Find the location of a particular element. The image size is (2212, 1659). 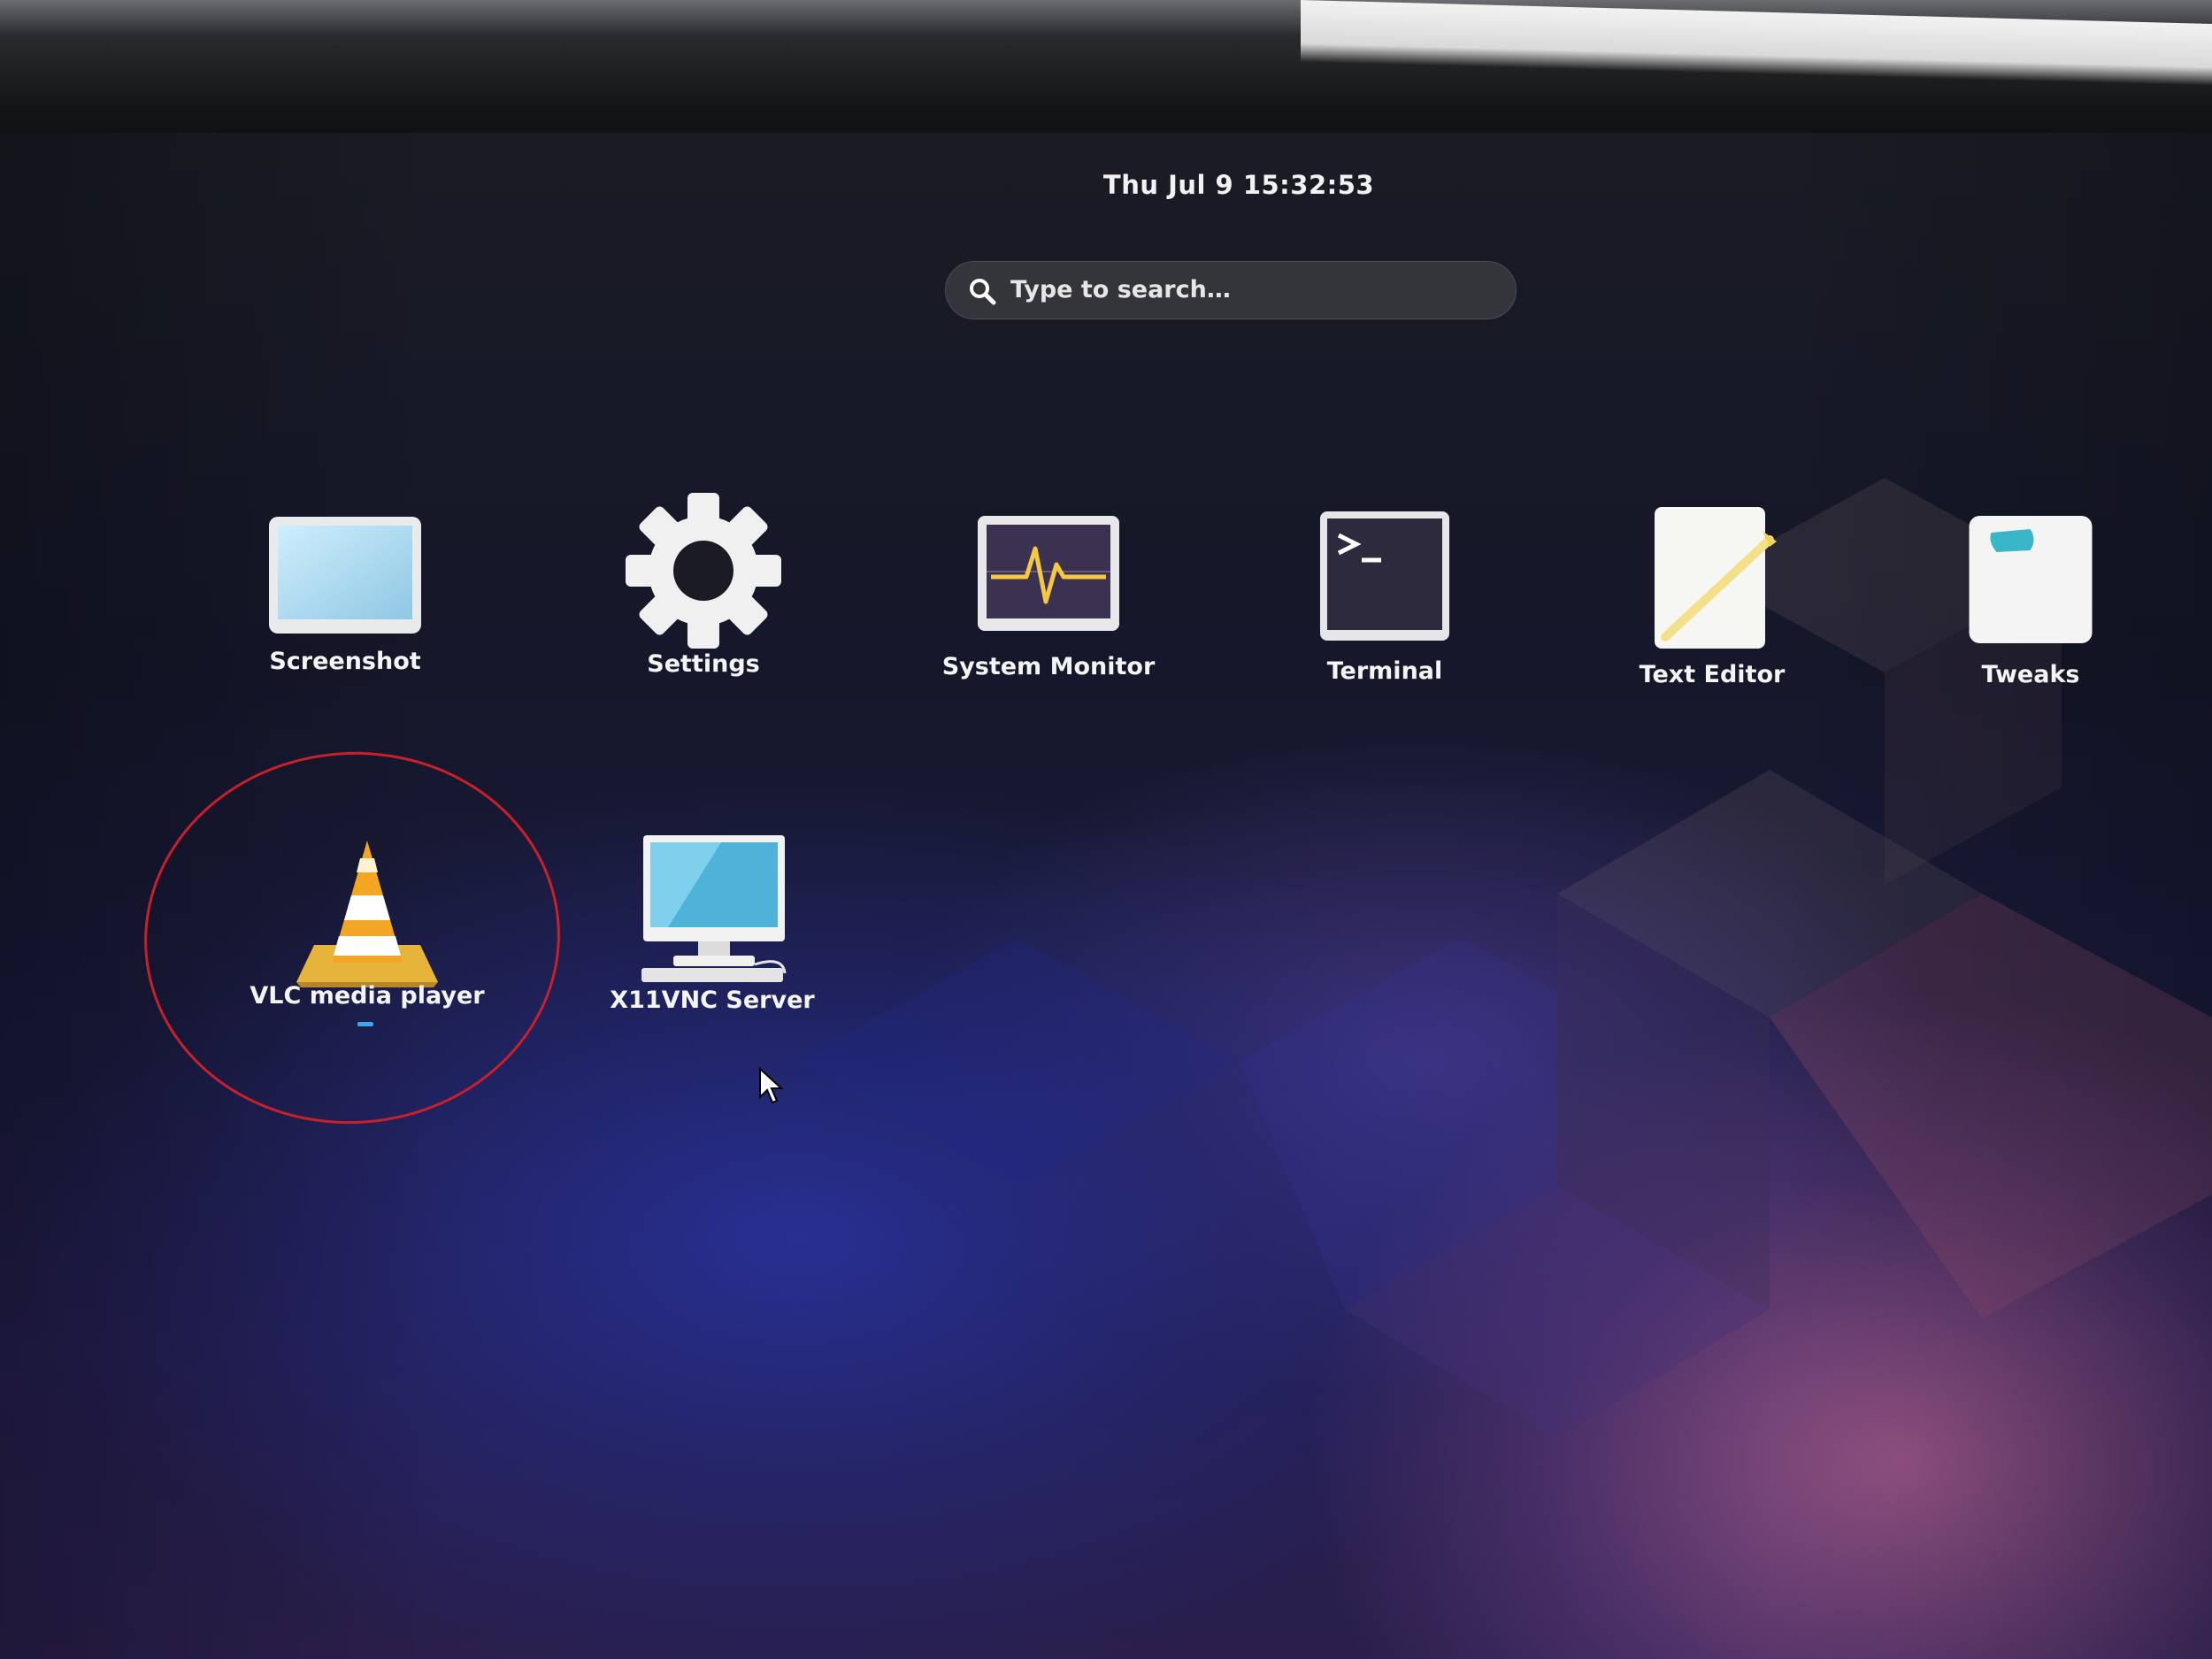

screenshot-icon is located at coordinates (345, 575).